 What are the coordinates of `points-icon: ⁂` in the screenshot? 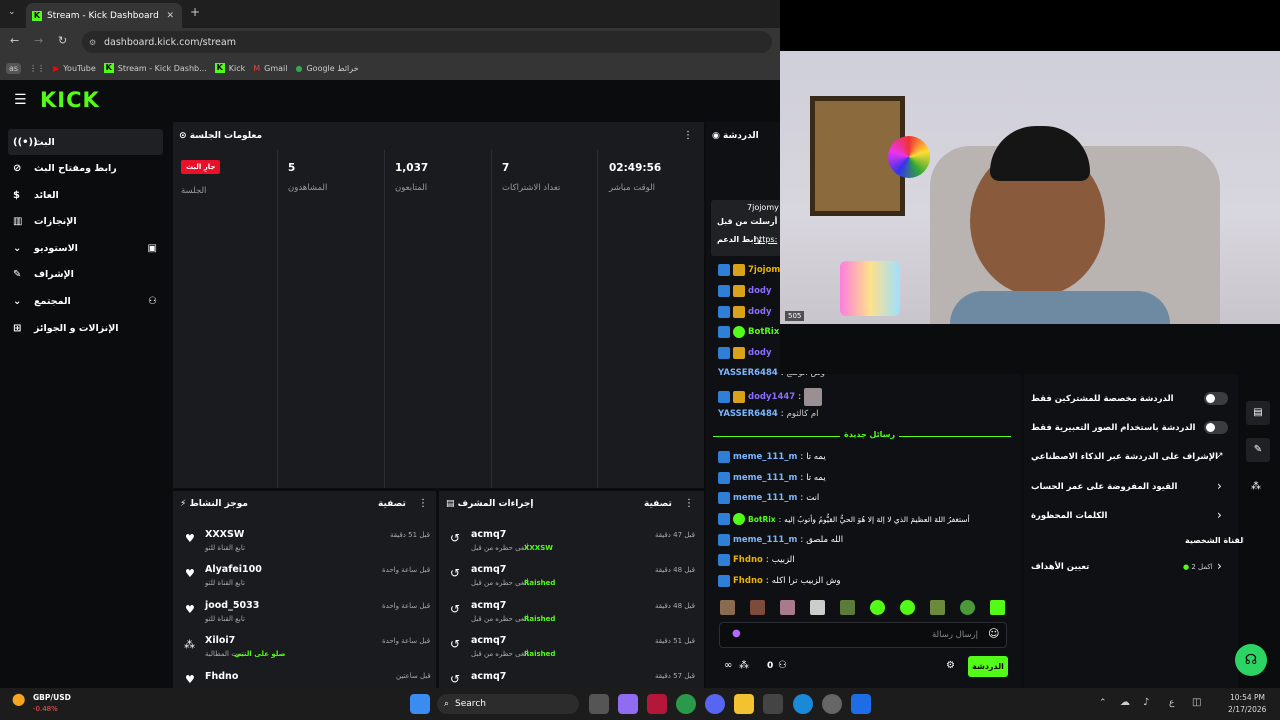 It's located at (744, 665).